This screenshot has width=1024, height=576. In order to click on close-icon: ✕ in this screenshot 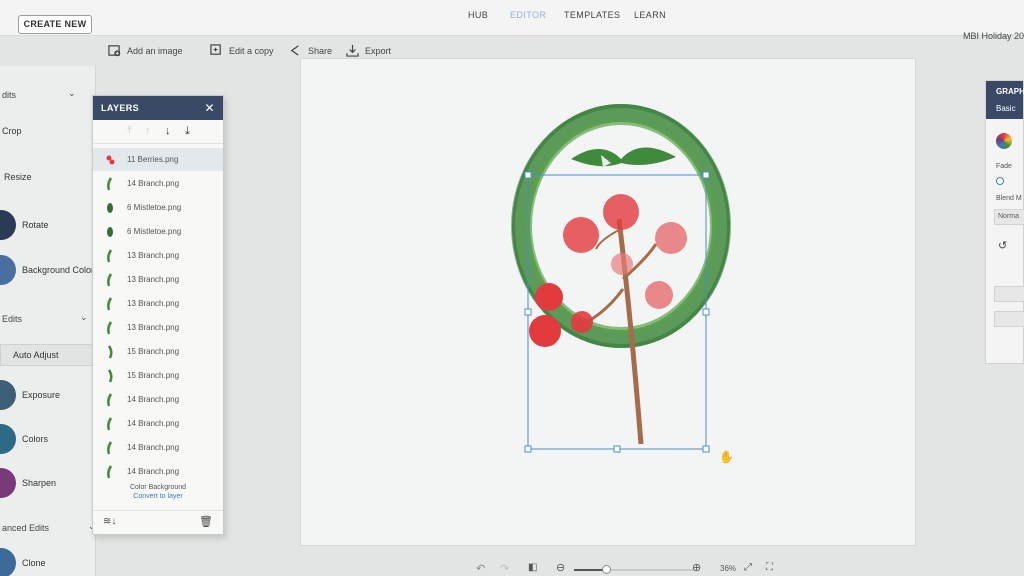, I will do `click(210, 108)`.